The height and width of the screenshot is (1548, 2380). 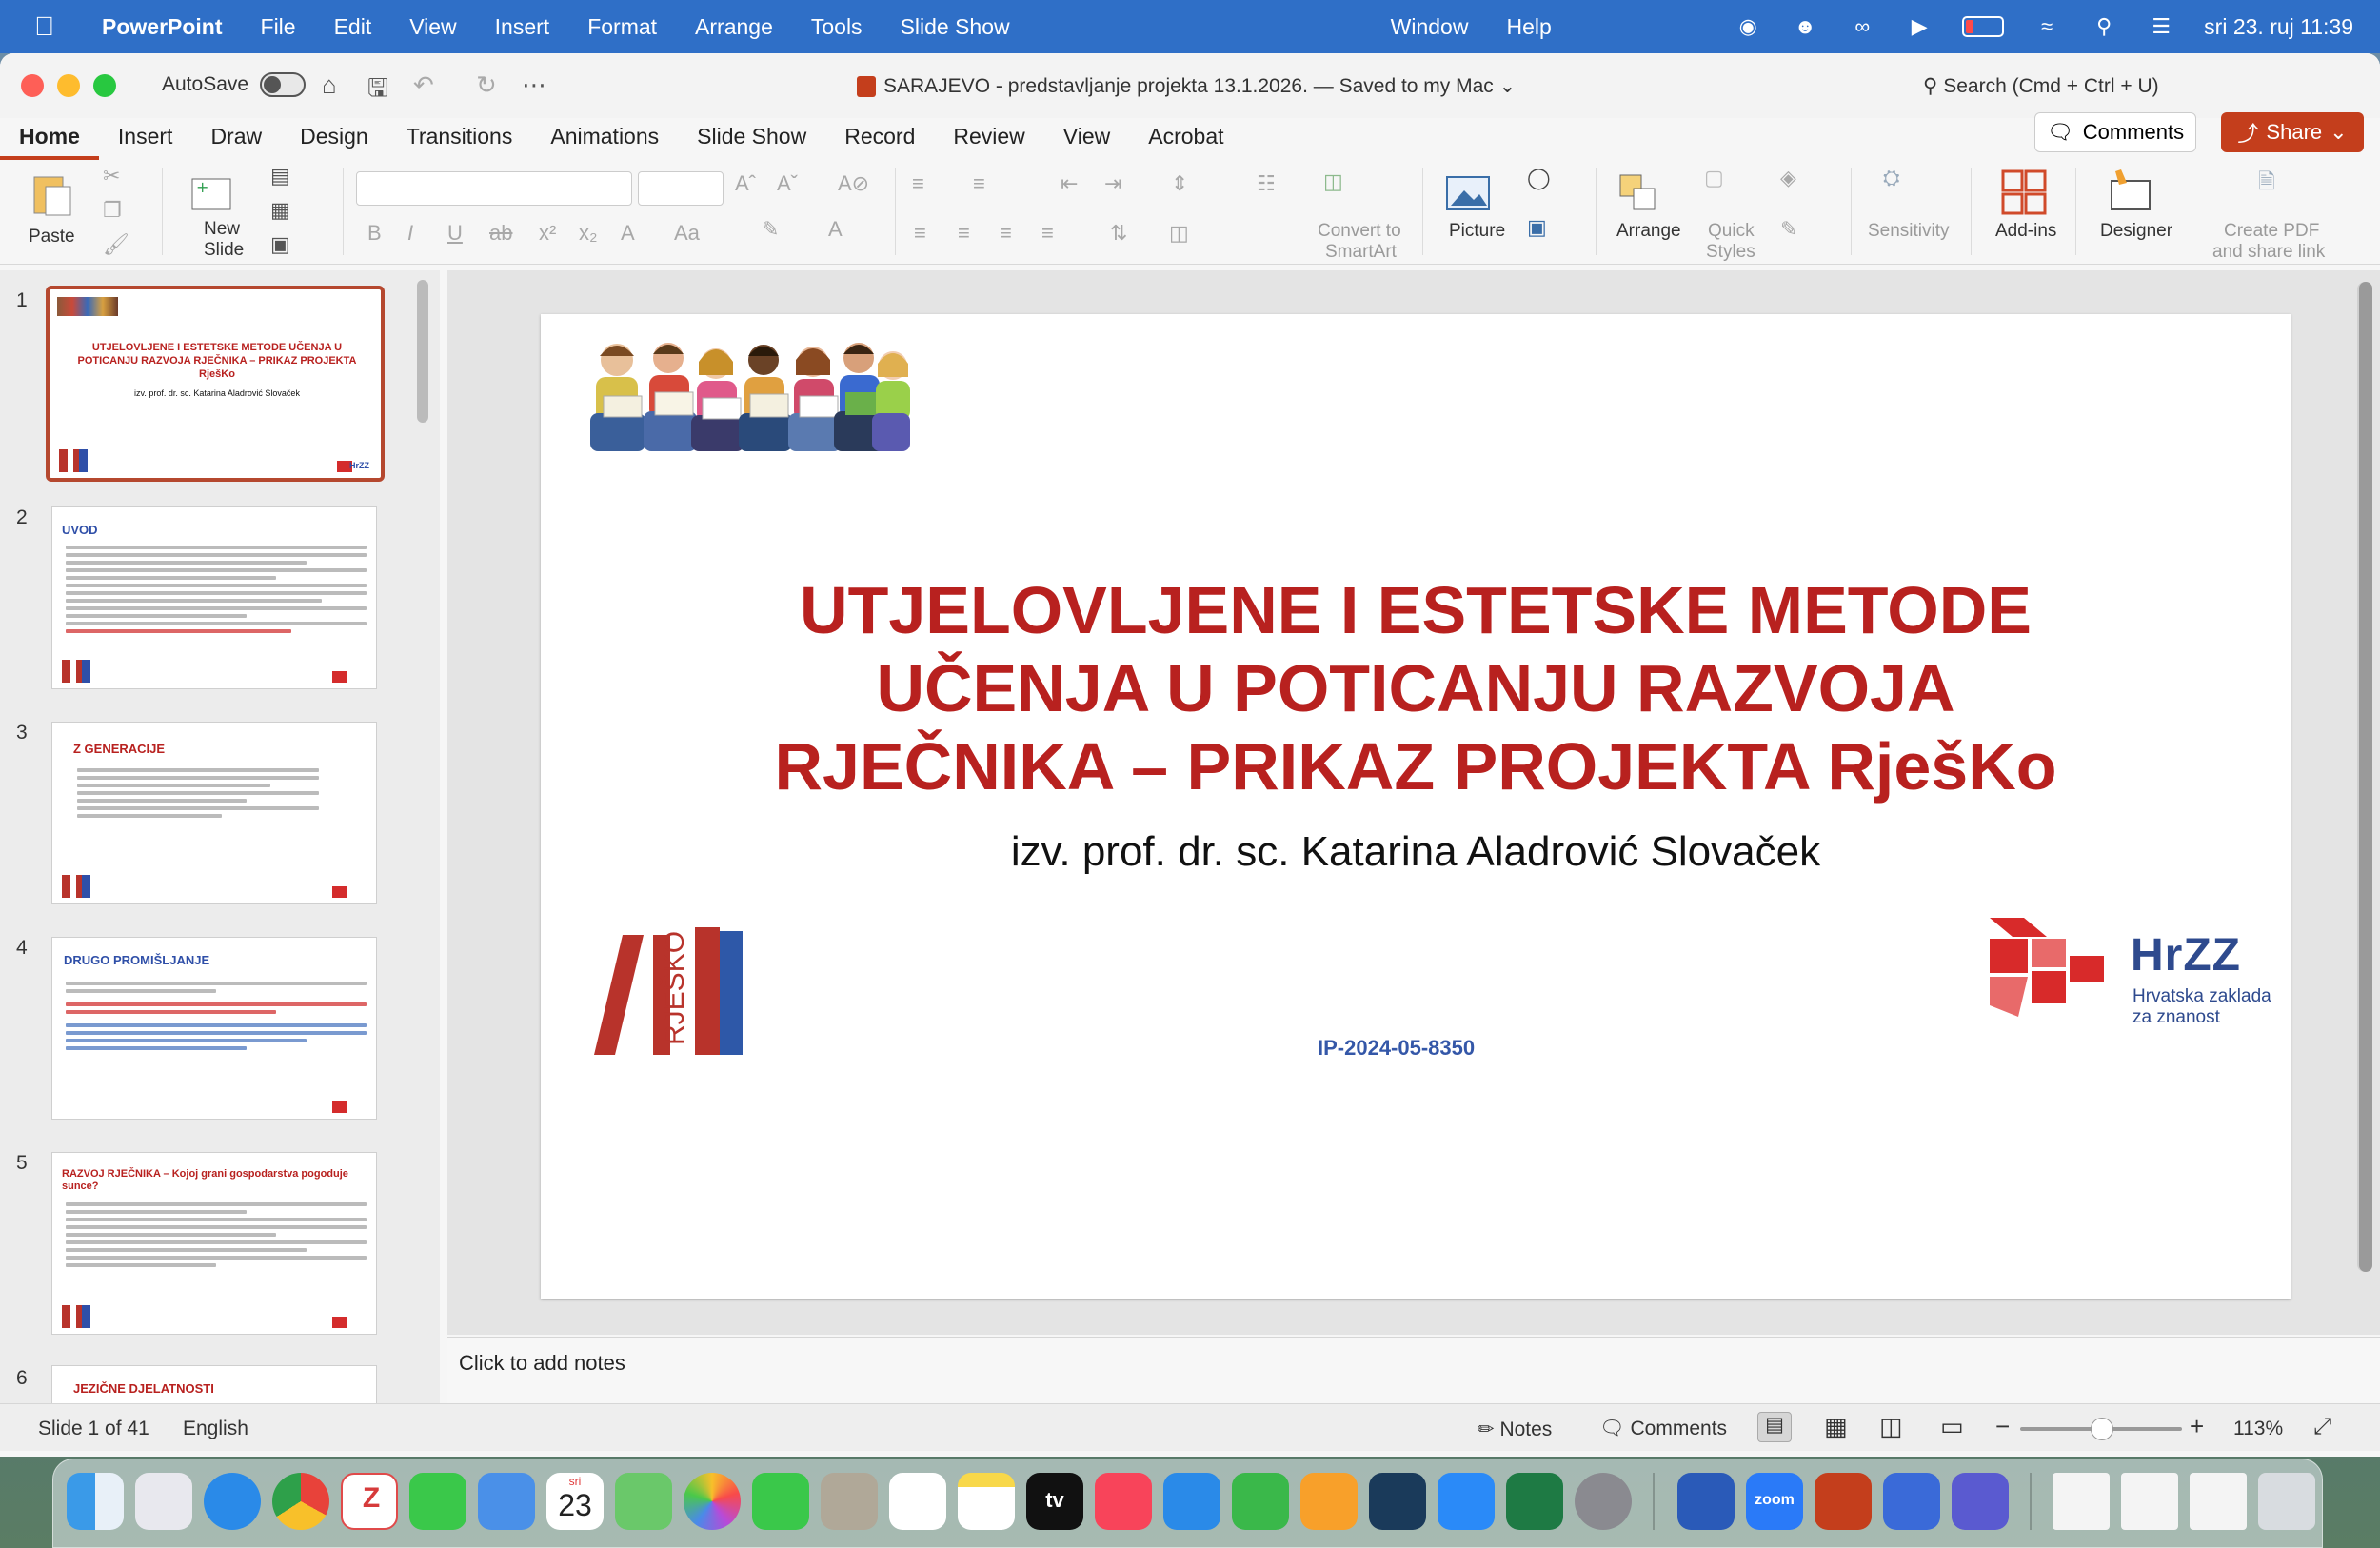 What do you see at coordinates (1534, 1501) in the screenshot?
I see `excel-icon` at bounding box center [1534, 1501].